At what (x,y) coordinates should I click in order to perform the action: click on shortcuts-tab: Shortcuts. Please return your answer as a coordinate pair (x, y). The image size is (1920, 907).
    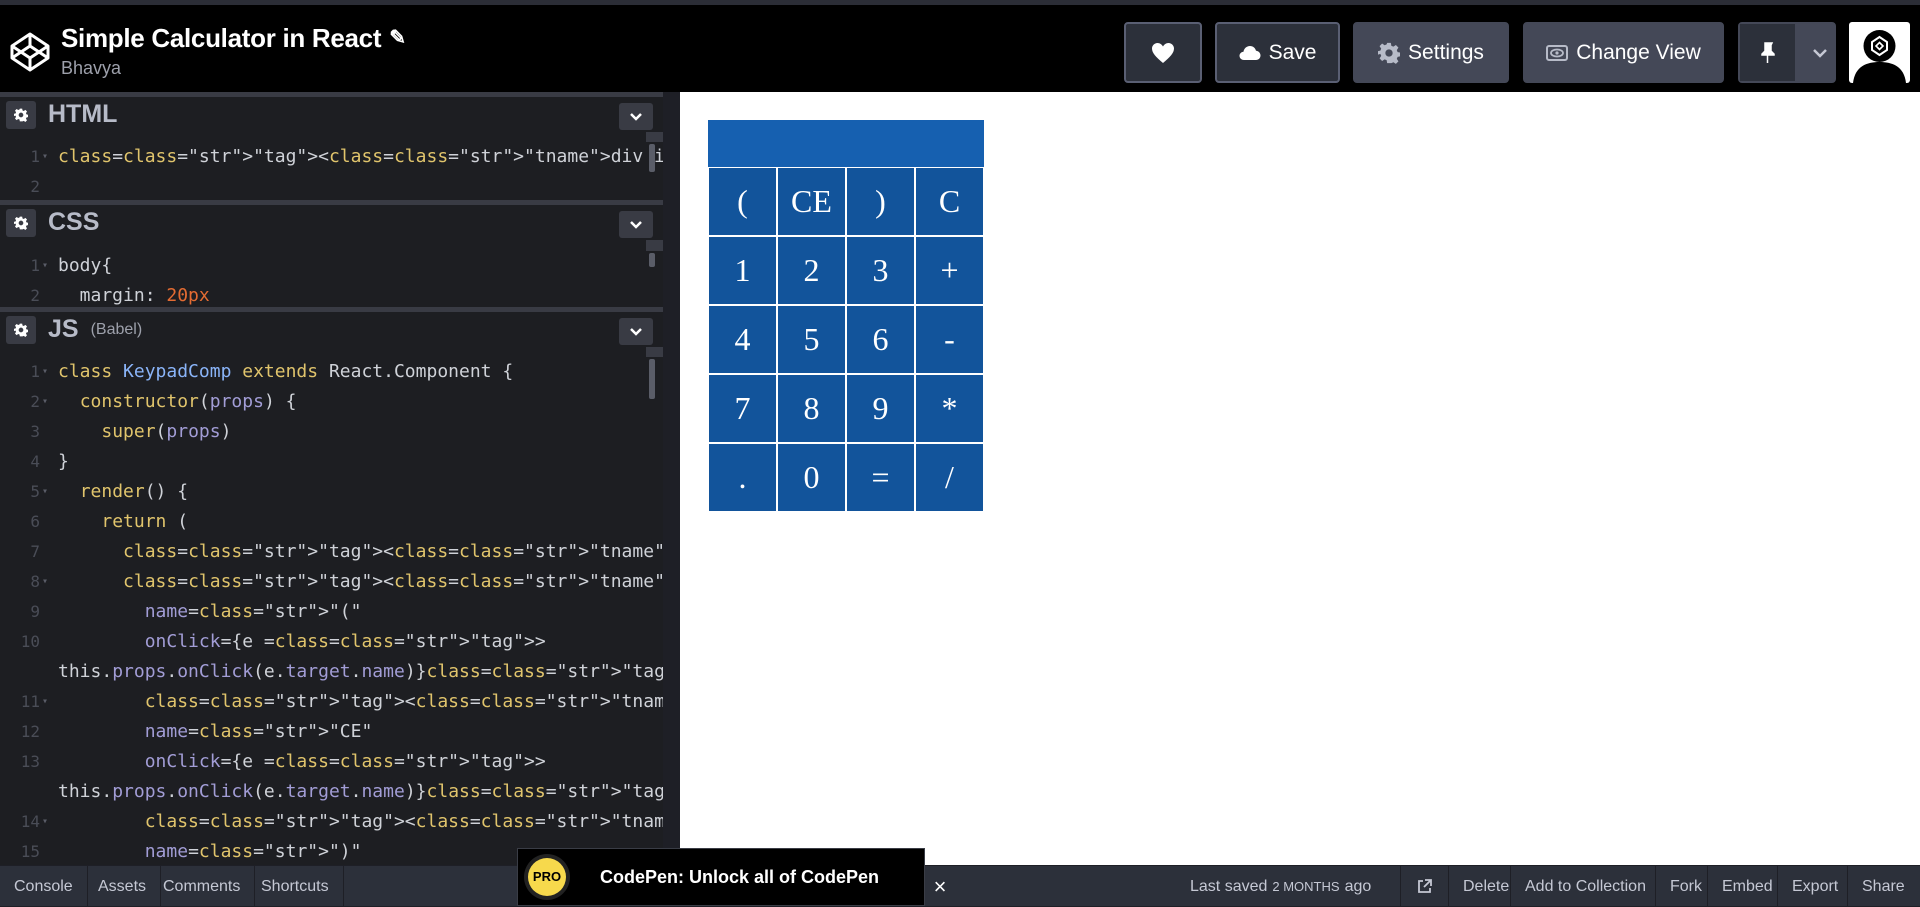
    Looking at the image, I should click on (295, 886).